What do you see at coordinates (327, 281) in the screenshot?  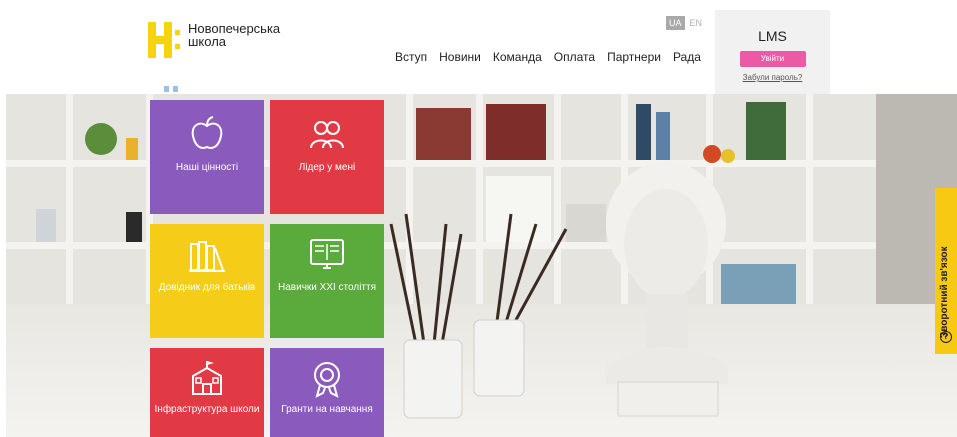 I see `tile-21st-century-skills: Навички XXI століття` at bounding box center [327, 281].